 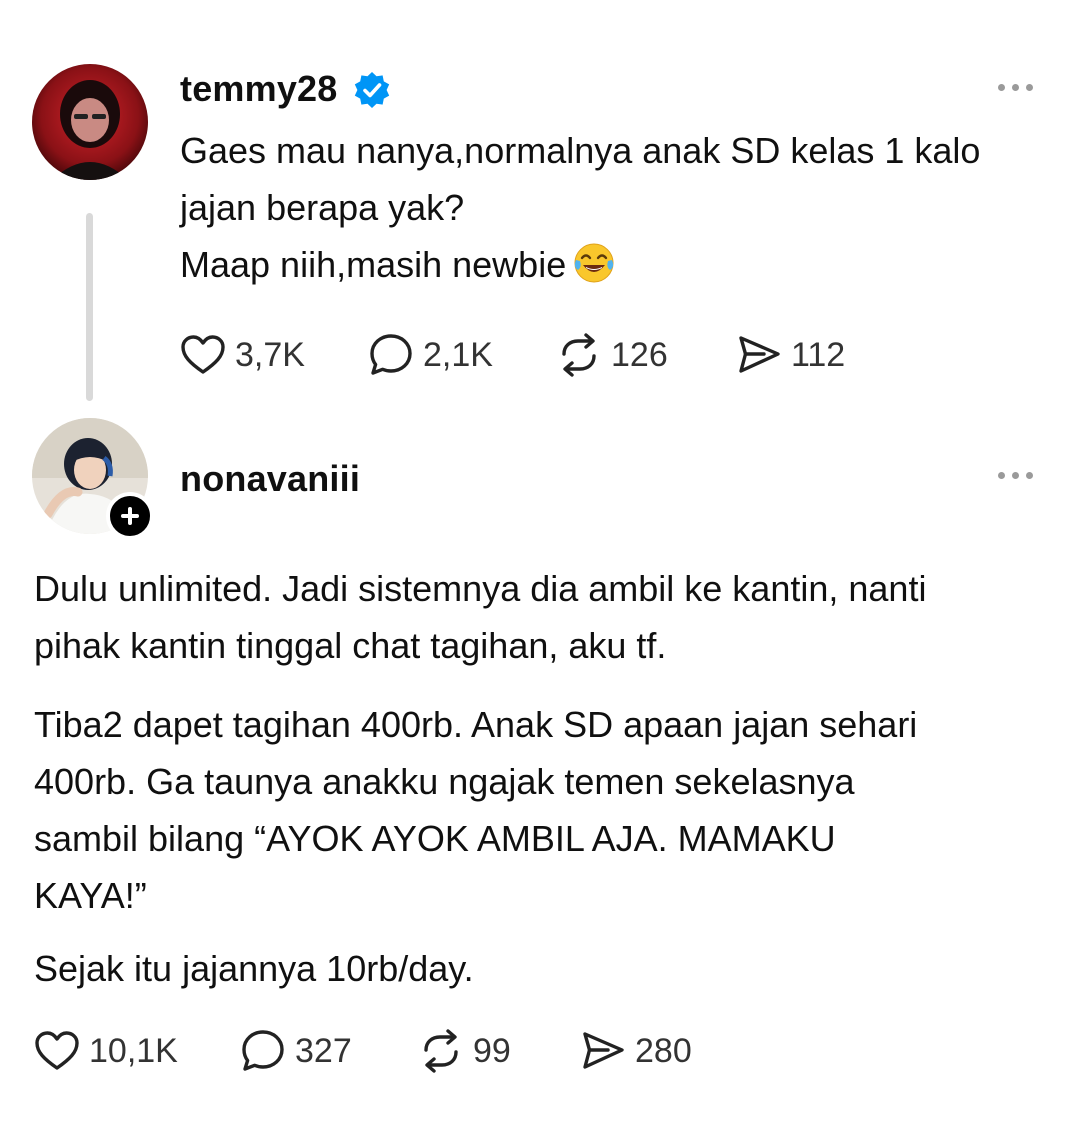 I want to click on repost-button: 99, so click(x=464, y=1051).